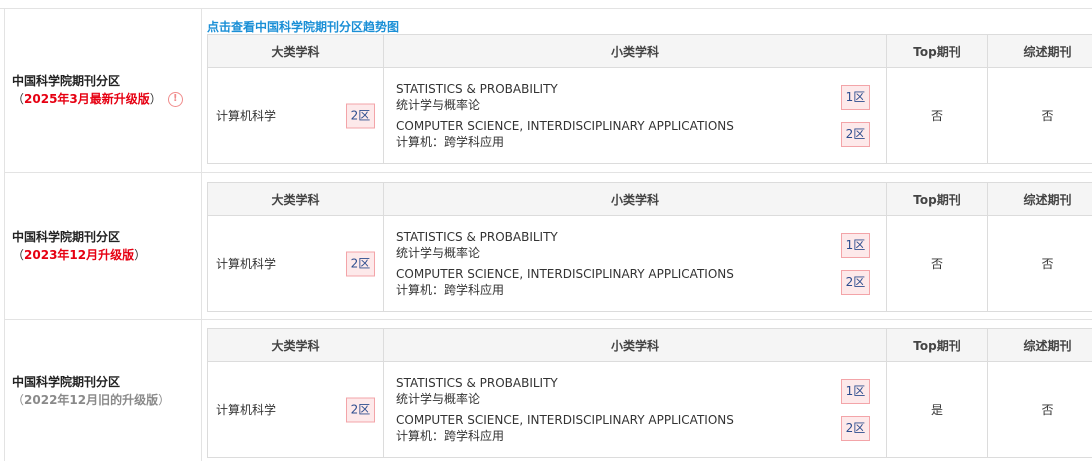 The image size is (1092, 461). What do you see at coordinates (91, 399) in the screenshot?
I see `version-label: 2022年12月旧的升级版` at bounding box center [91, 399].